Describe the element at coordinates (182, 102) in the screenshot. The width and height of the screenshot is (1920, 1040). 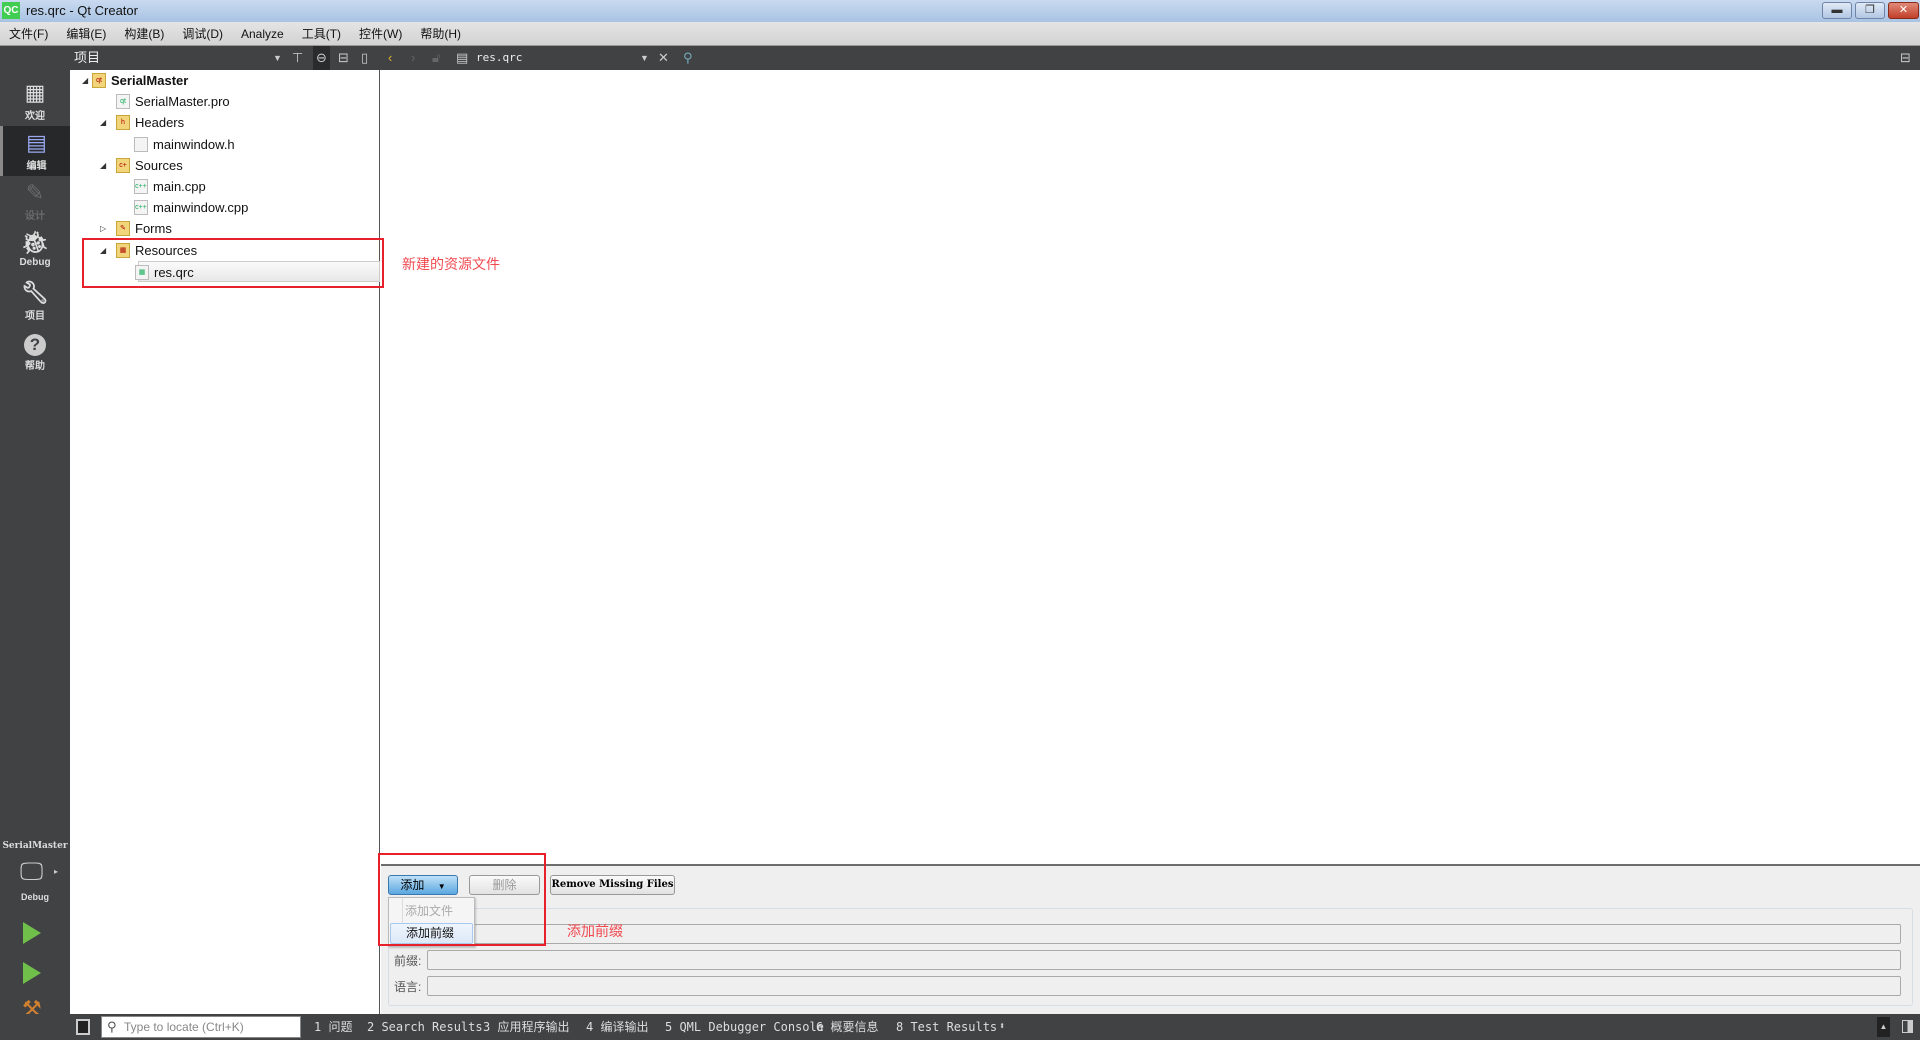
I see `tree-item-label: SerialMaster.pro` at that location.